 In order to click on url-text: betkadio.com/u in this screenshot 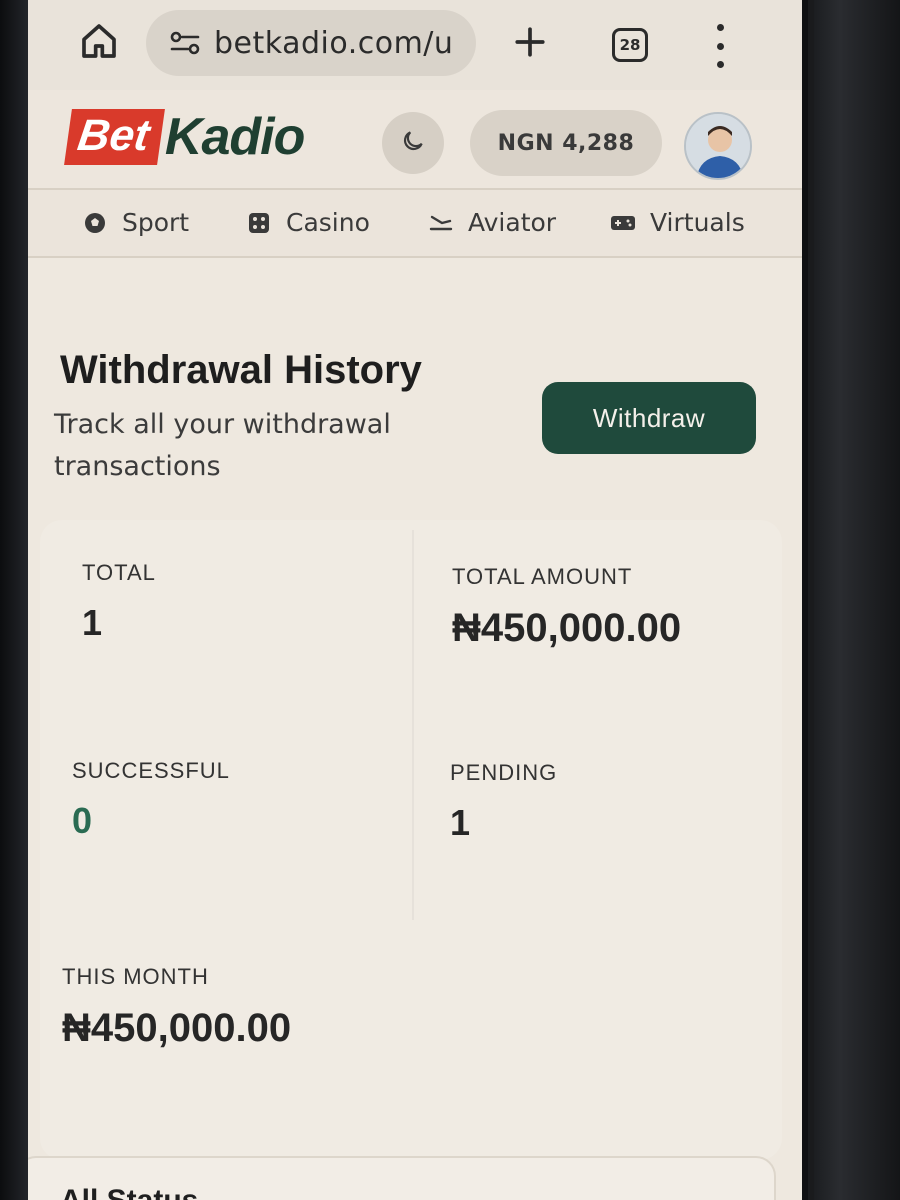, I will do `click(339, 43)`.